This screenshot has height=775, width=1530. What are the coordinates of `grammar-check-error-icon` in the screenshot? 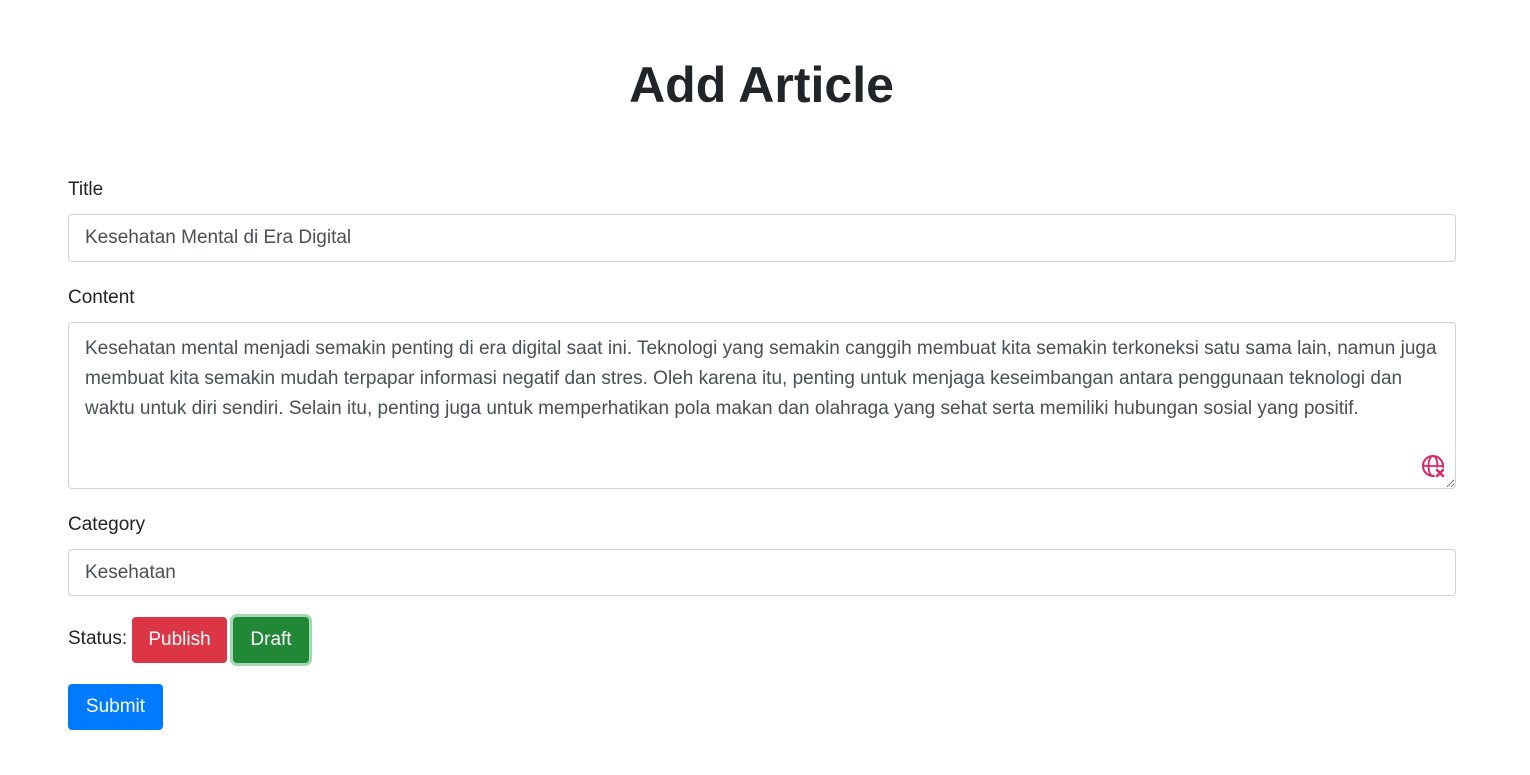 It's located at (1434, 467).